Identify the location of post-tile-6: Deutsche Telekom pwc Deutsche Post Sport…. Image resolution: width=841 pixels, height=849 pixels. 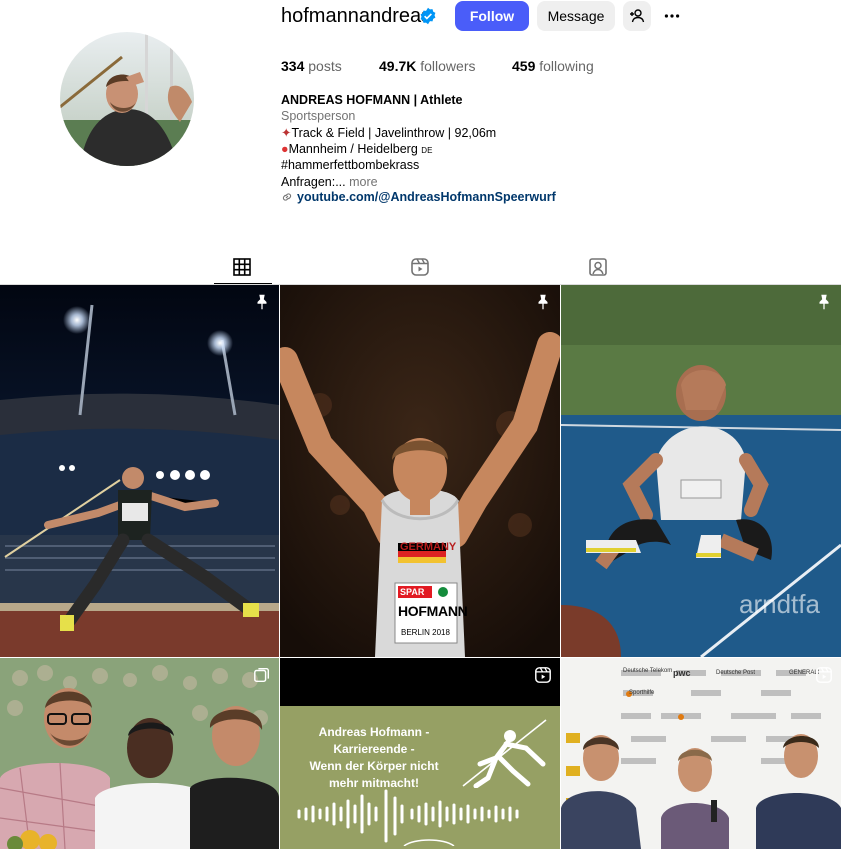
(701, 753).